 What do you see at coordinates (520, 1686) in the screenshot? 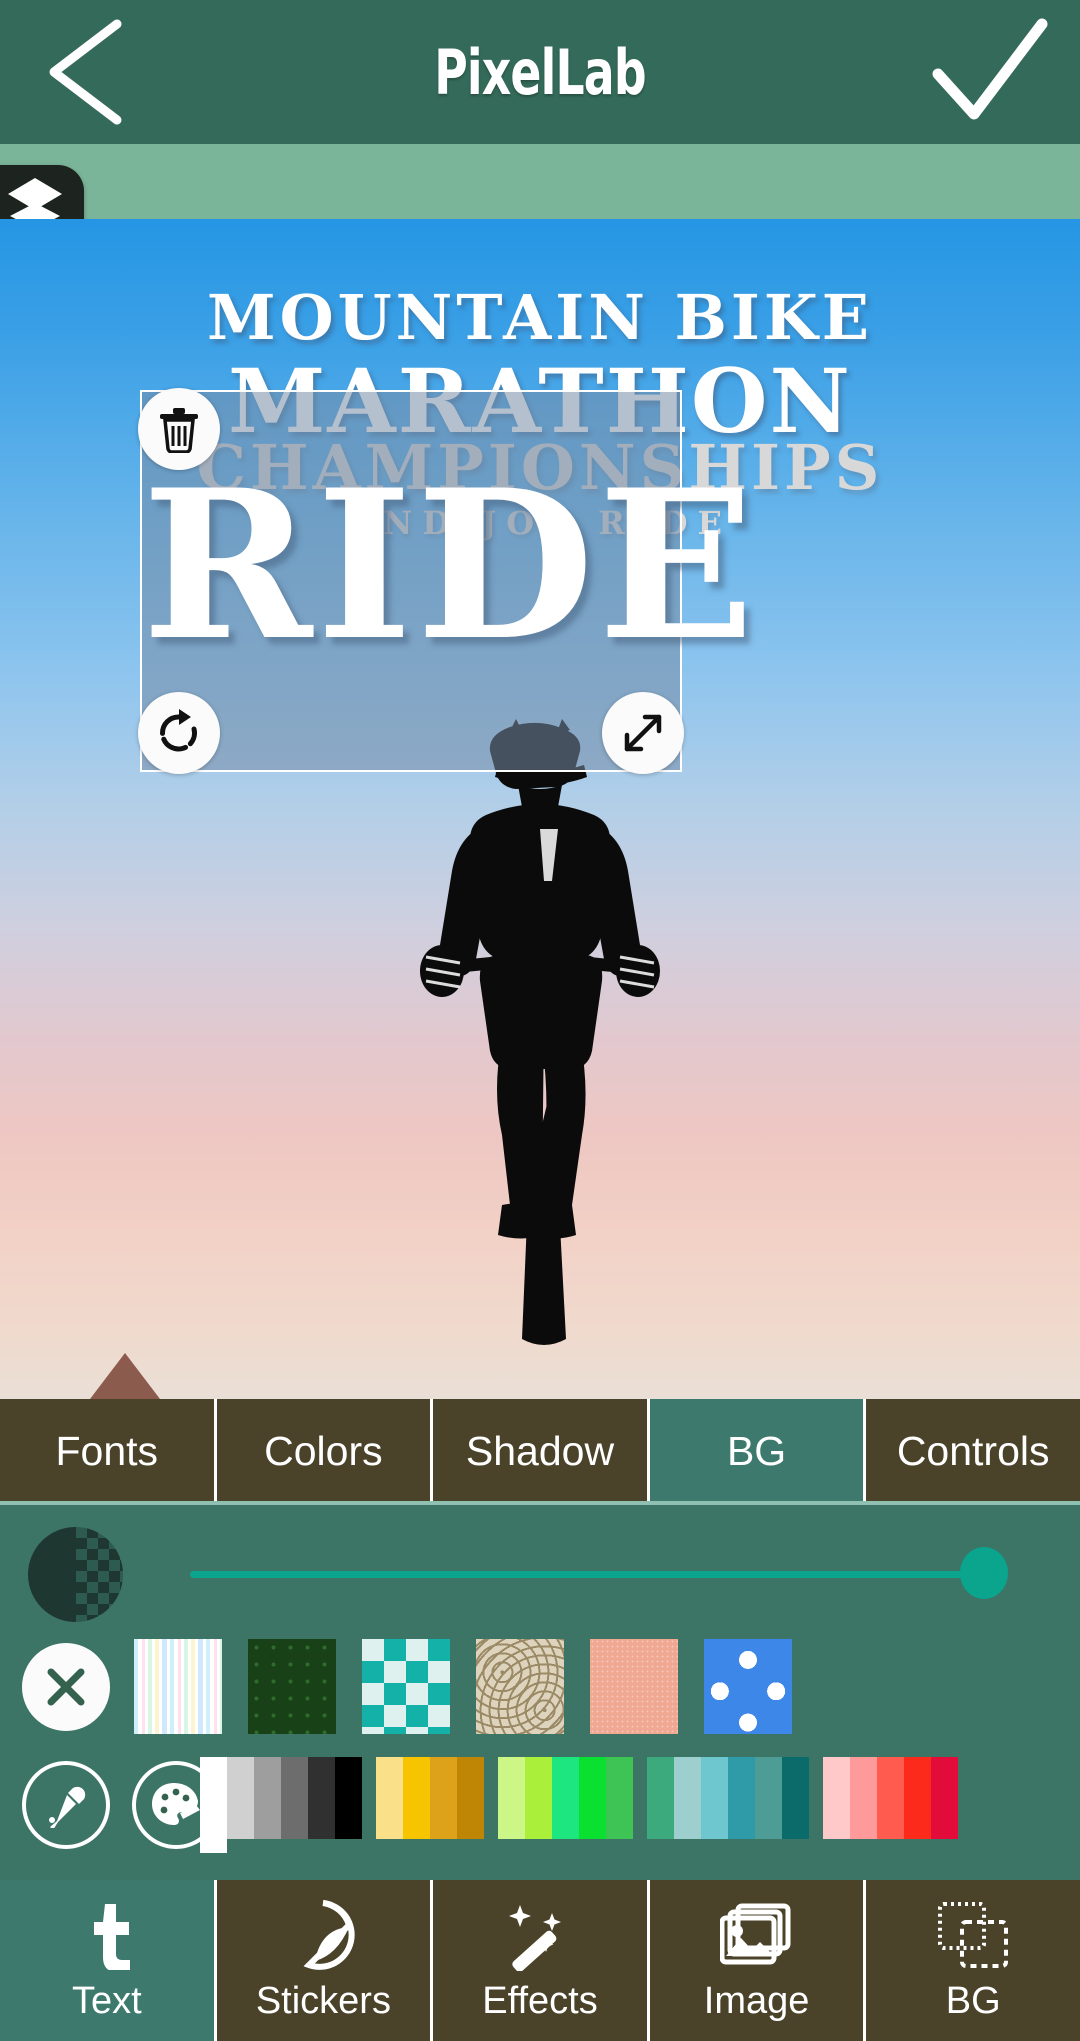
I see `bg-pattern-beige-circles` at bounding box center [520, 1686].